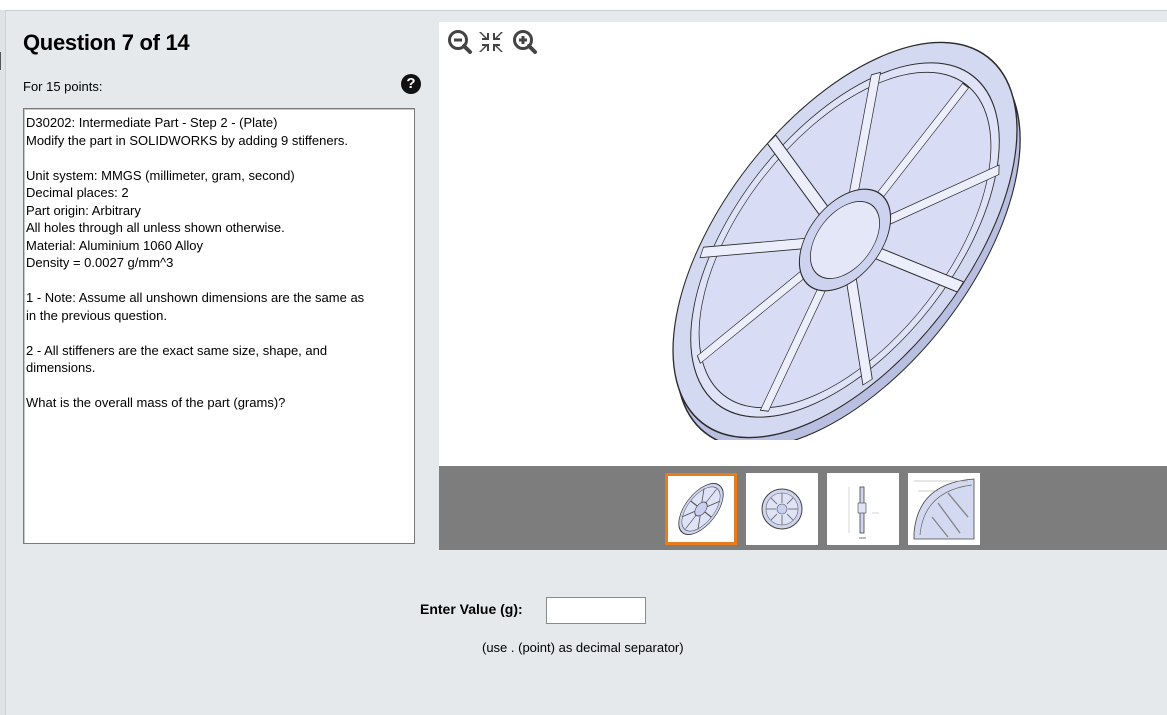 The height and width of the screenshot is (715, 1167). What do you see at coordinates (491, 42) in the screenshot?
I see `fit-screen-icon` at bounding box center [491, 42].